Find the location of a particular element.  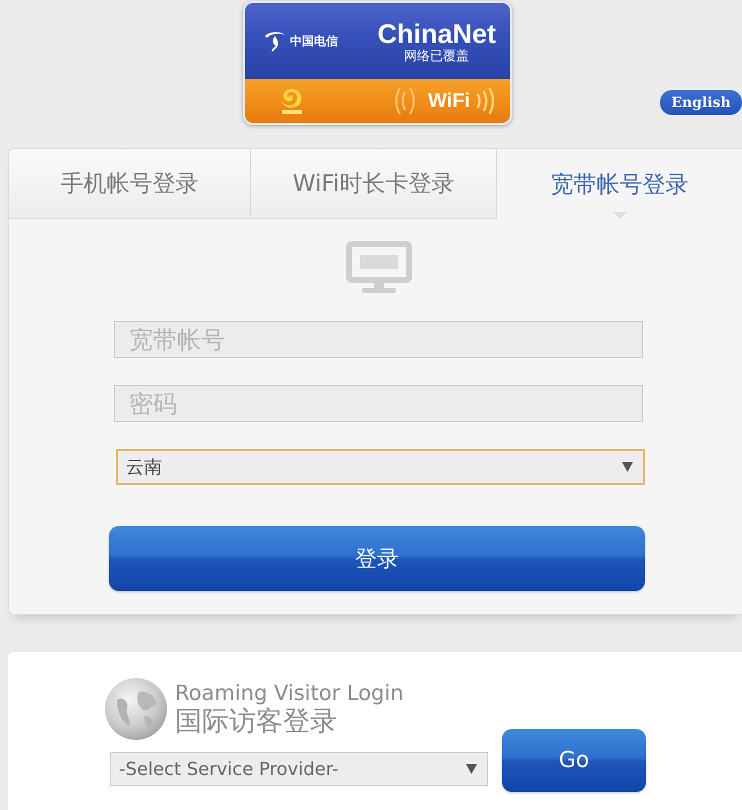

wifi-waves-icon is located at coordinates (485, 101).